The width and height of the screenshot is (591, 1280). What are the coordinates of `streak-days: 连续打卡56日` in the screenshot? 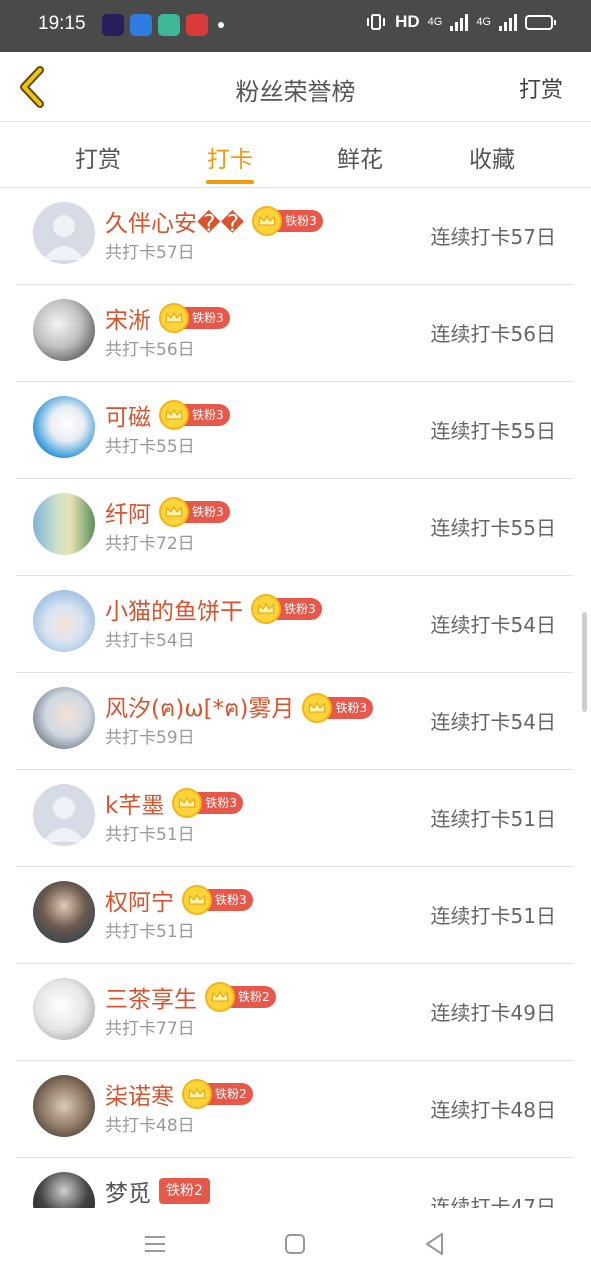 It's located at (493, 334).